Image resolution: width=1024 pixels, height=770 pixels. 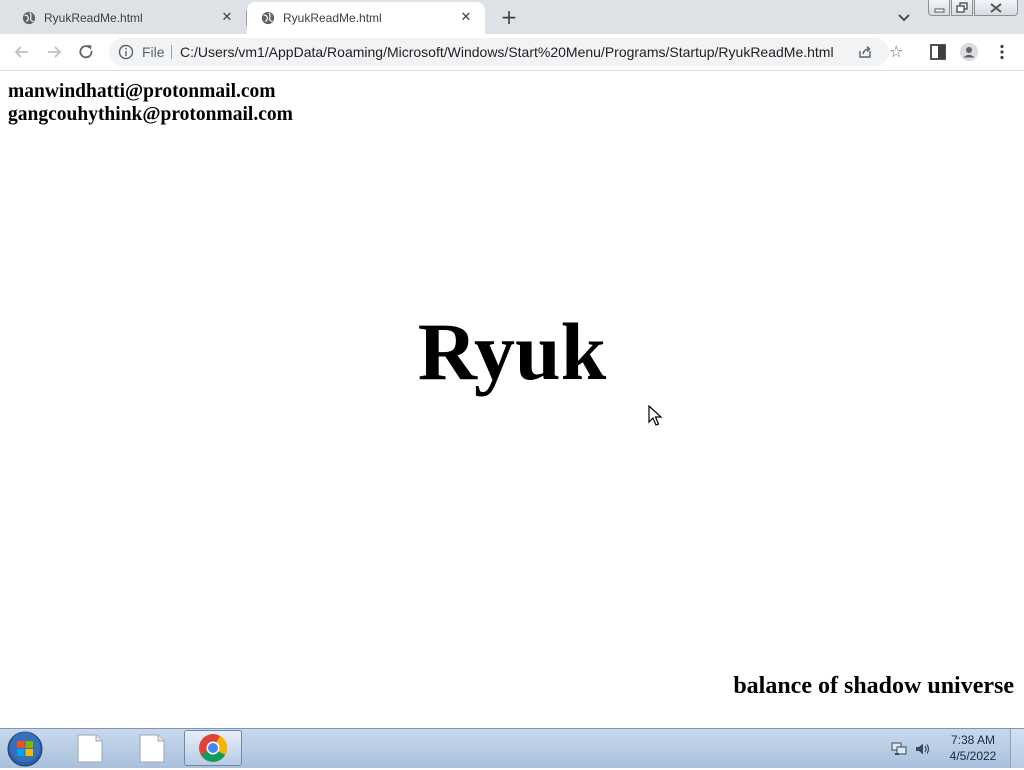 I want to click on minimize-icon, so click(x=939, y=10).